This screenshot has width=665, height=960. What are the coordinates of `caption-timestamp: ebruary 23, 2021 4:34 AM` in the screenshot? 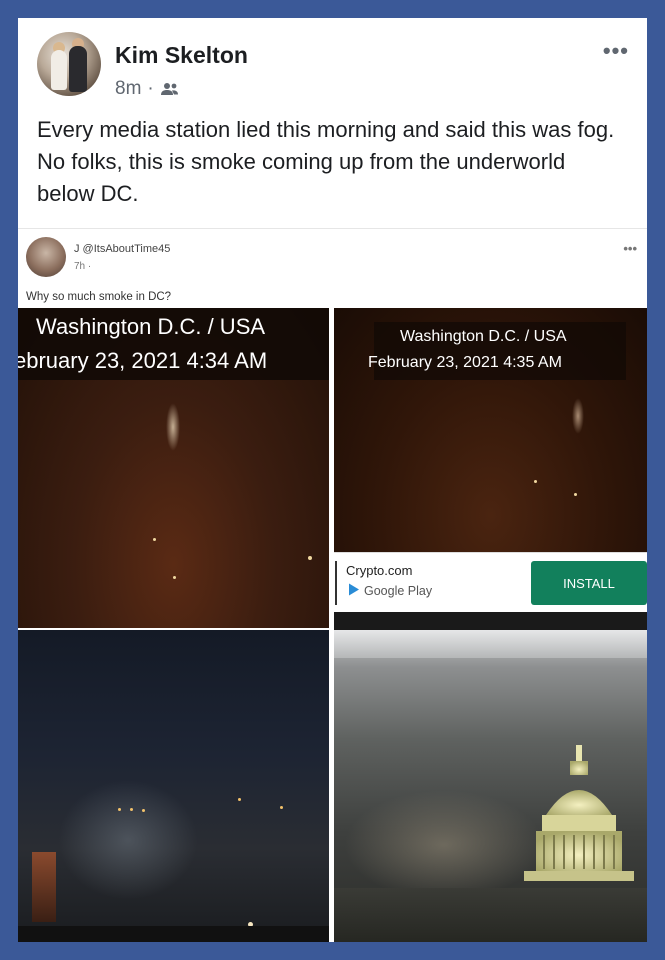 It's located at (143, 360).